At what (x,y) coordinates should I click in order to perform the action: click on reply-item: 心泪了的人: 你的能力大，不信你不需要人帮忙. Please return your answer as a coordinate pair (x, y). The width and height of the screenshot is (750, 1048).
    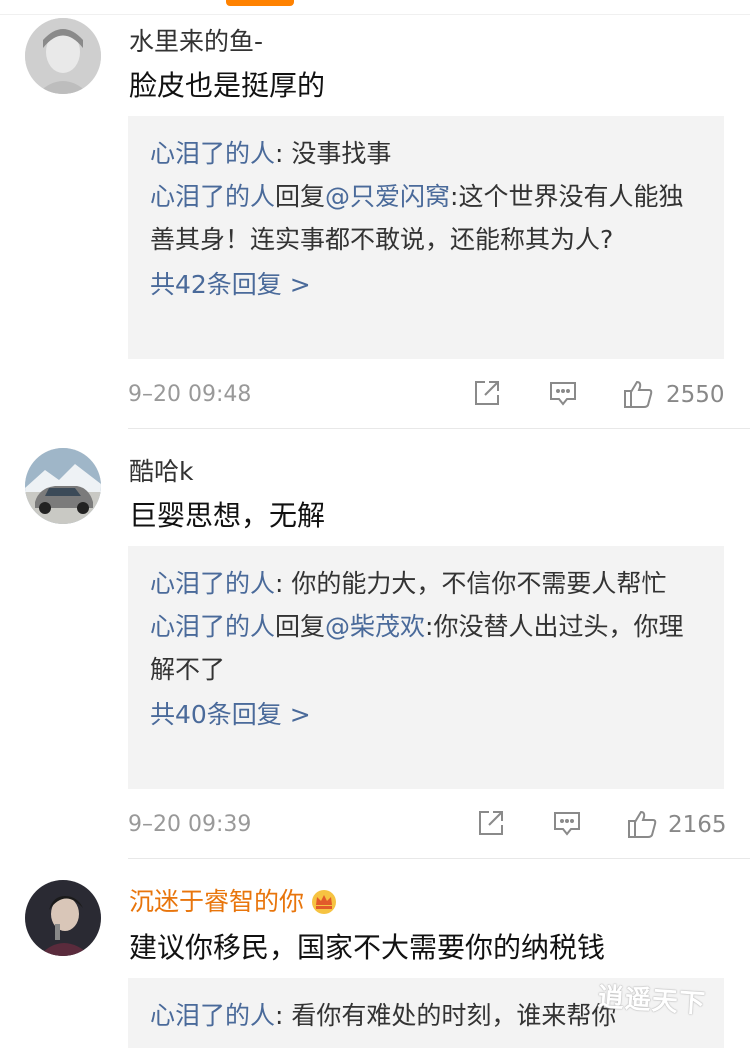
    Looking at the image, I should click on (408, 583).